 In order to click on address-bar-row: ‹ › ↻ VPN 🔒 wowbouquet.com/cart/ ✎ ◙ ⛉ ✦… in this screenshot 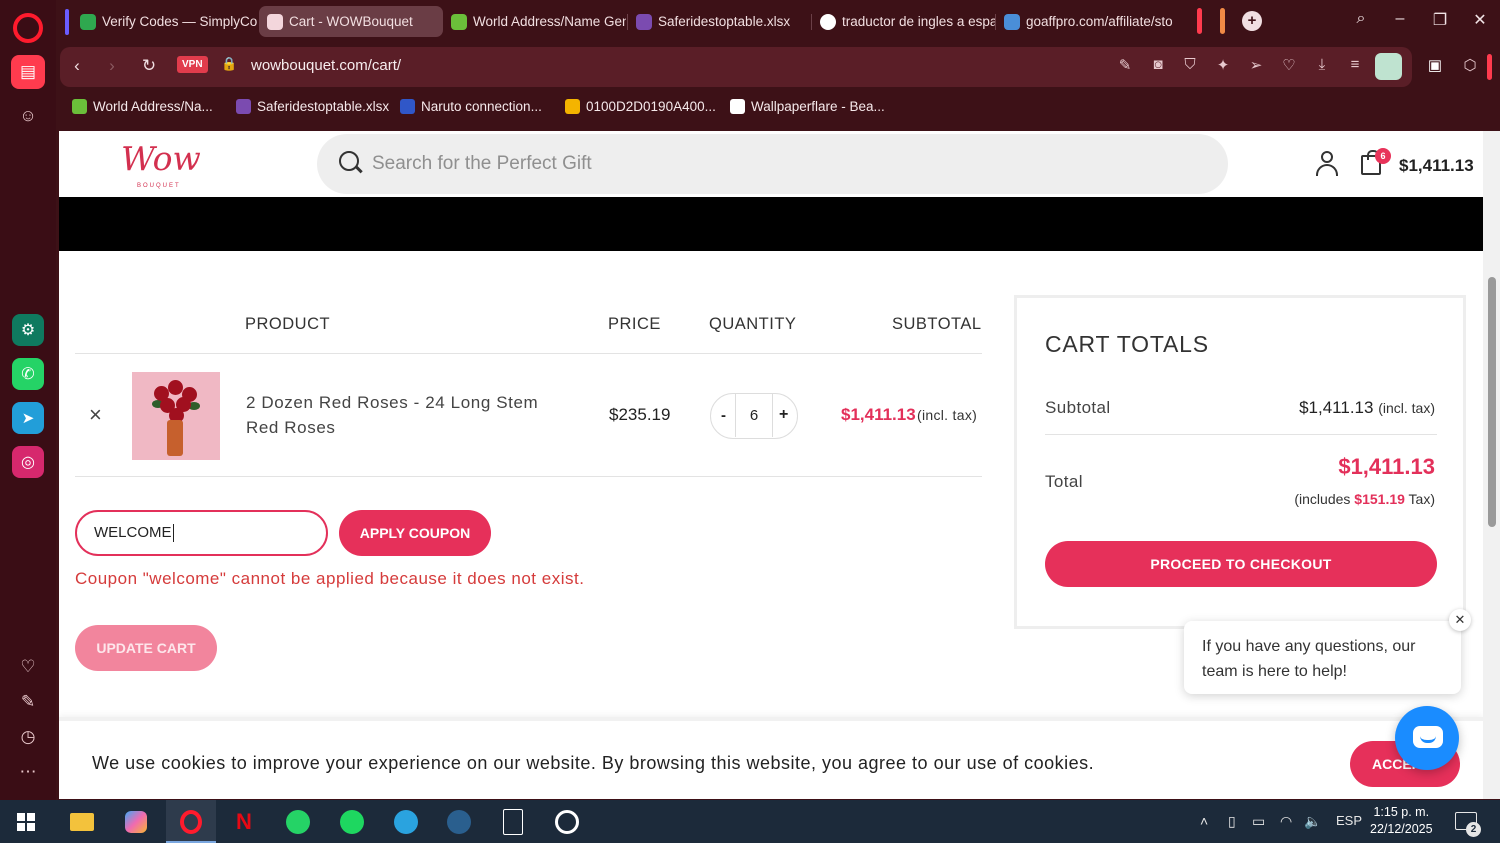, I will do `click(778, 66)`.